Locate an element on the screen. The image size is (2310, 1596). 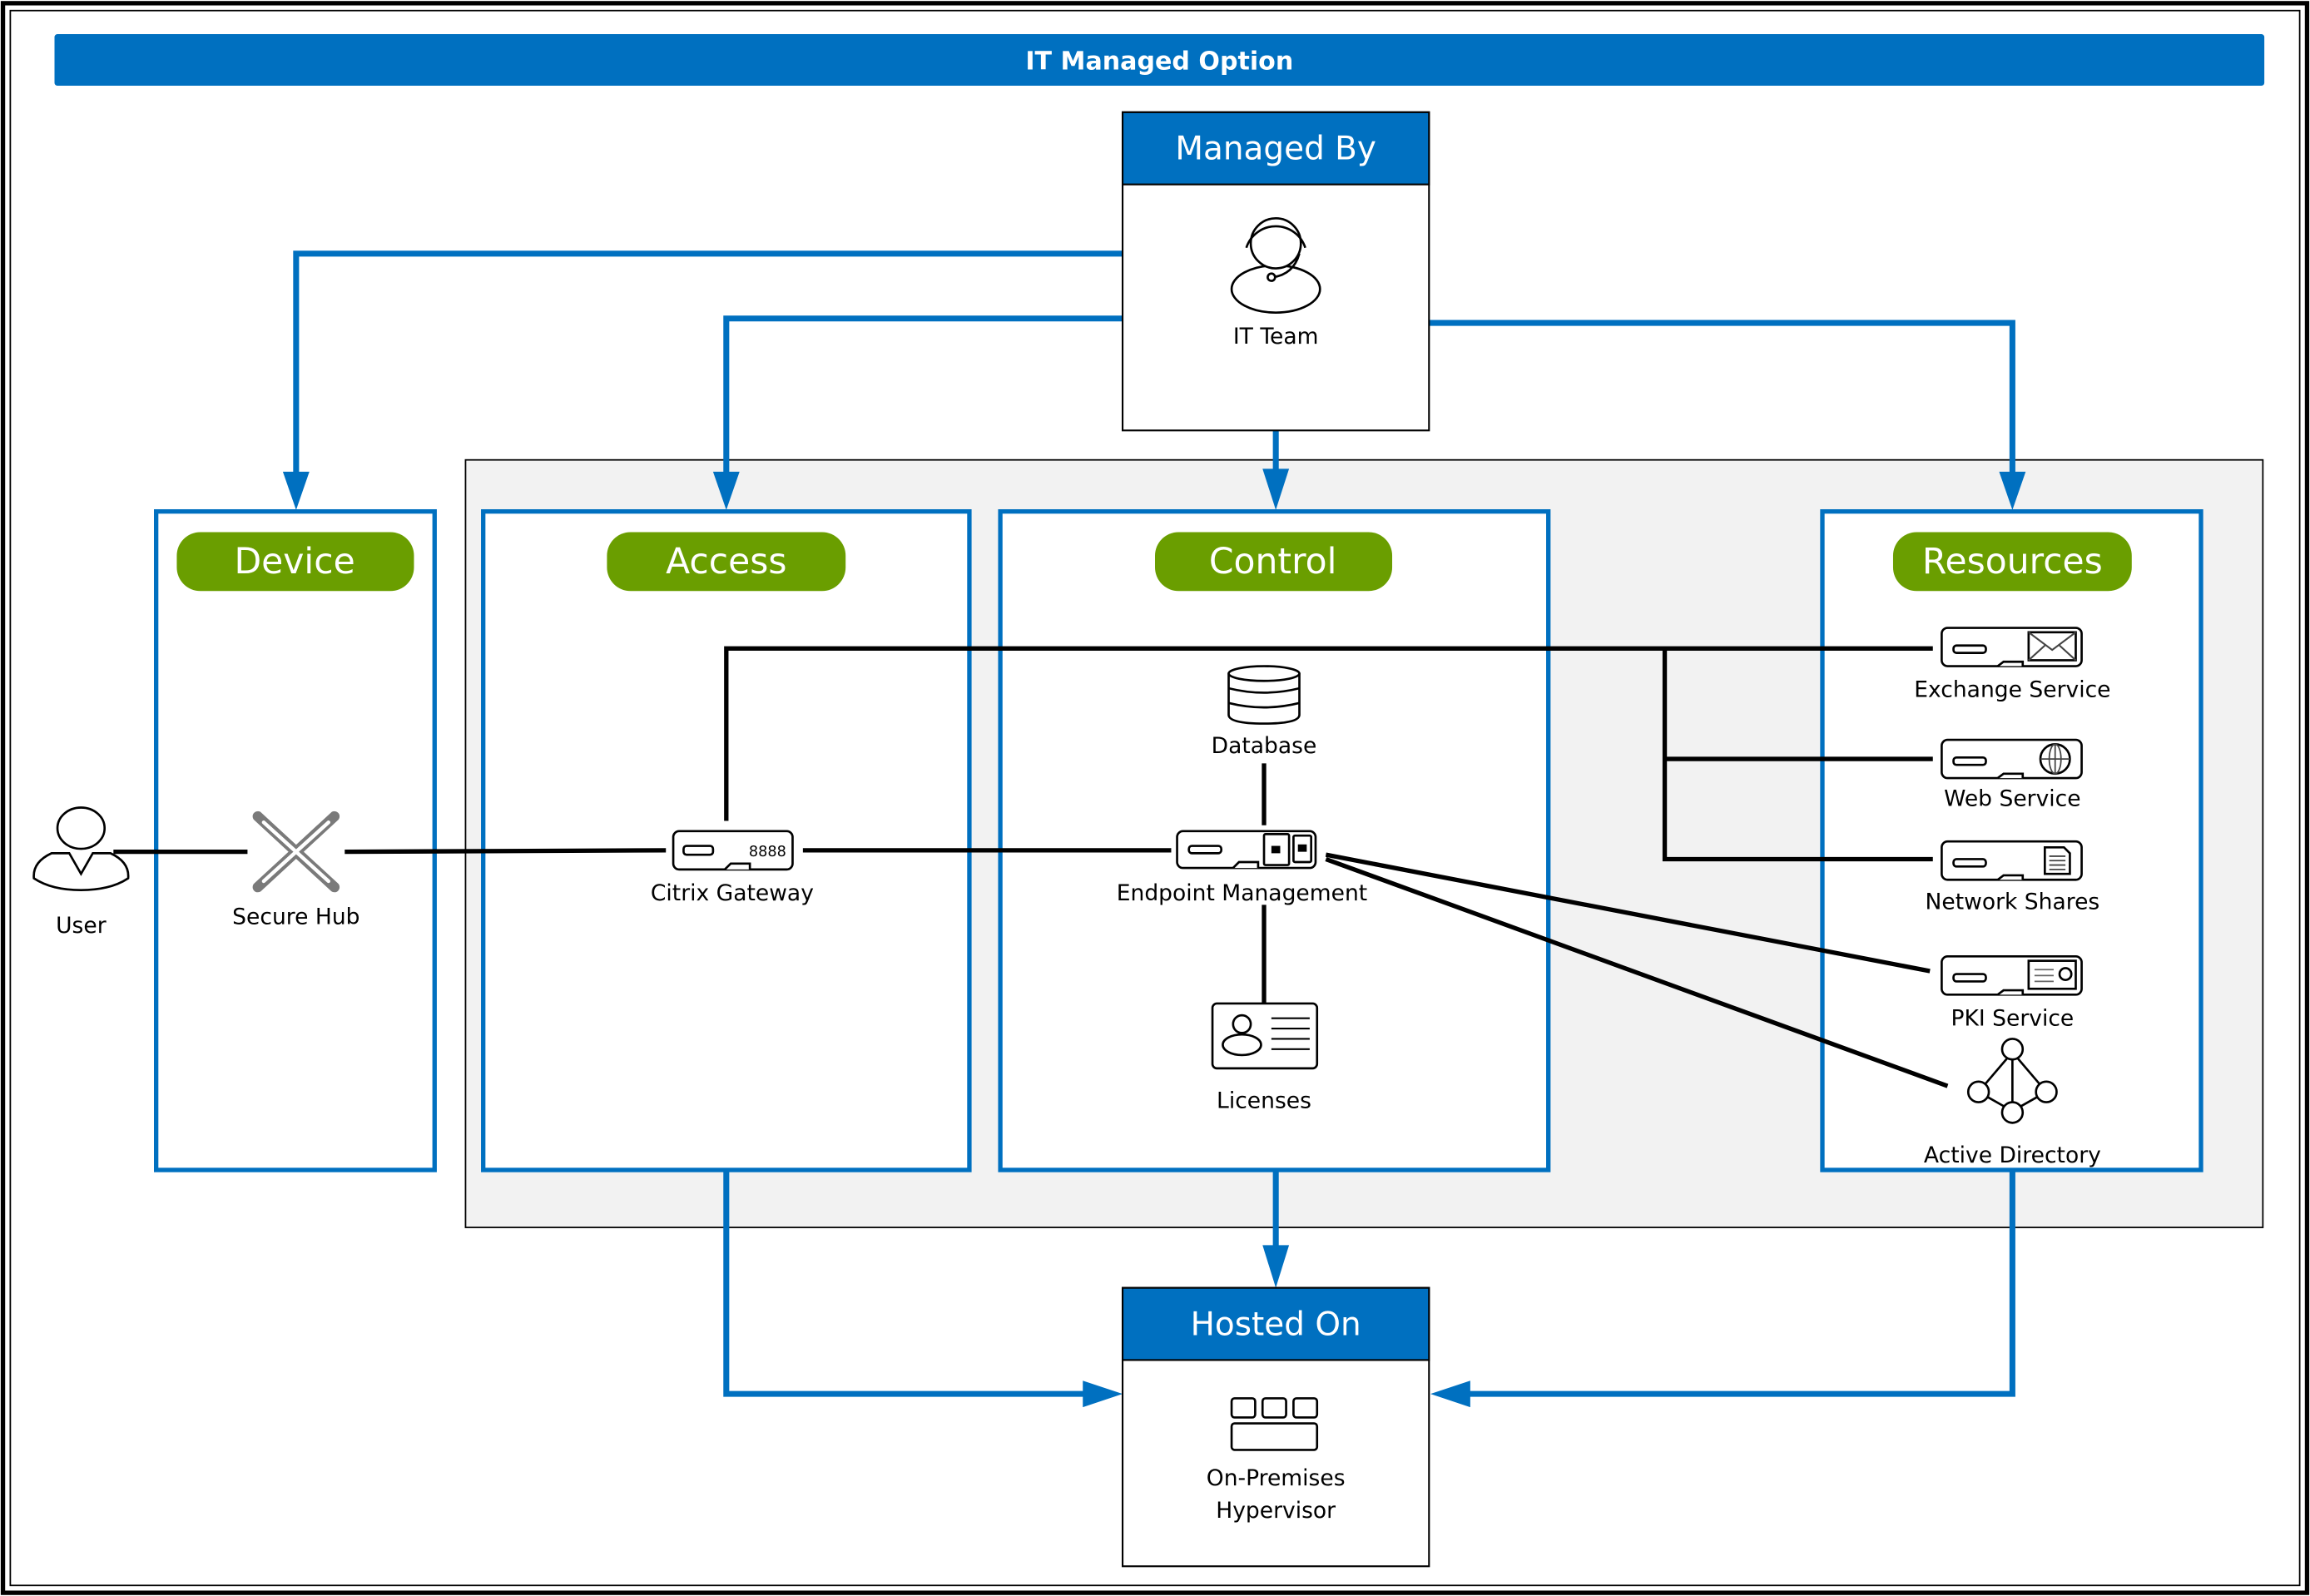
device-pill-label: Device is located at coordinates (294, 562).